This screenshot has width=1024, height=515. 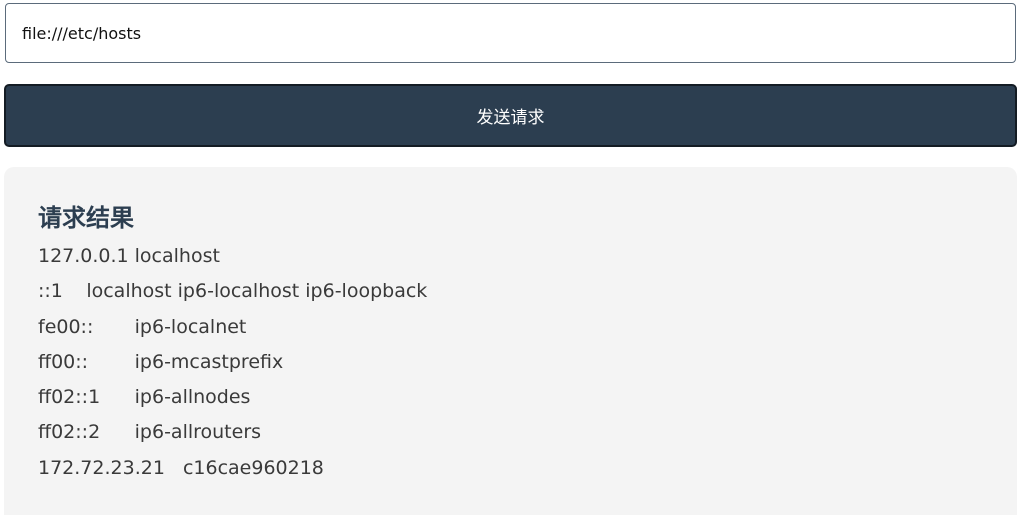 I want to click on url-input, so click(x=510, y=33).